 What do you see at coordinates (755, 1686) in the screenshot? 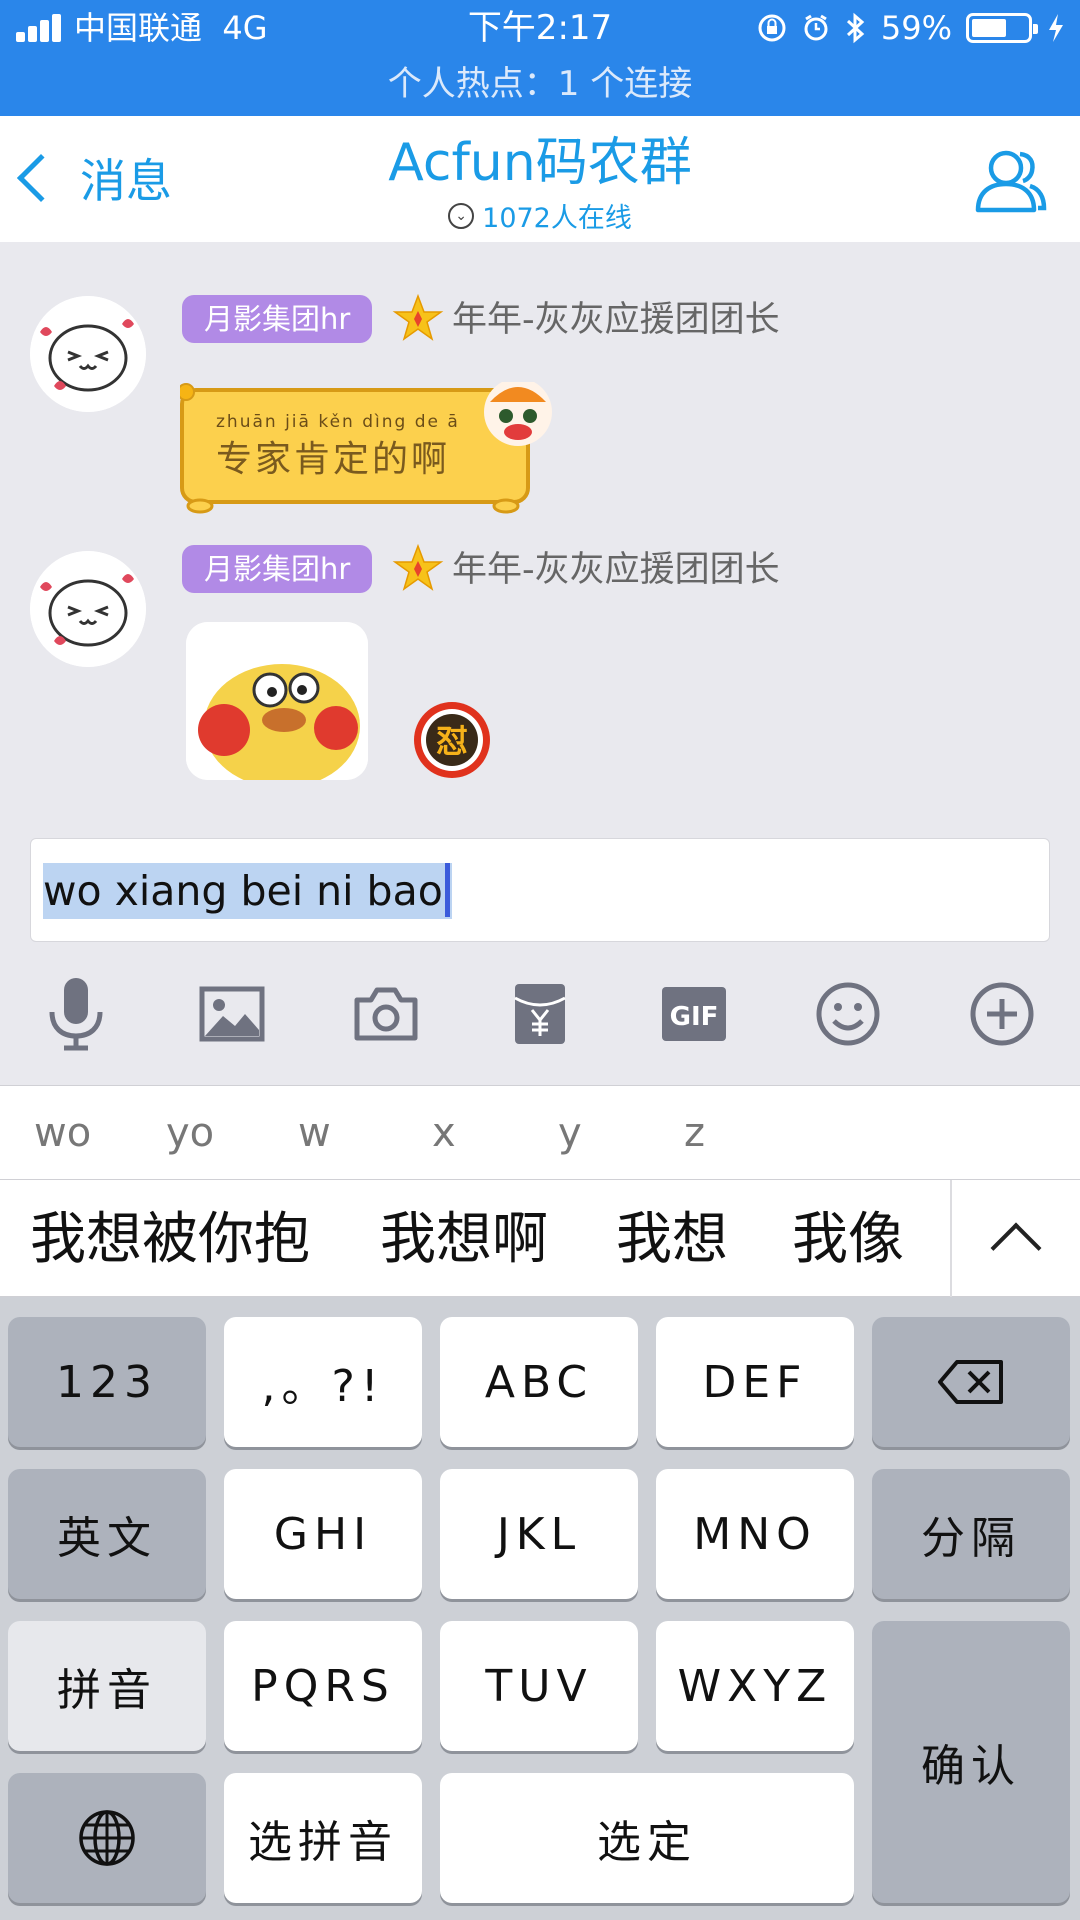
I see `key-wxyz: WXYZ` at bounding box center [755, 1686].